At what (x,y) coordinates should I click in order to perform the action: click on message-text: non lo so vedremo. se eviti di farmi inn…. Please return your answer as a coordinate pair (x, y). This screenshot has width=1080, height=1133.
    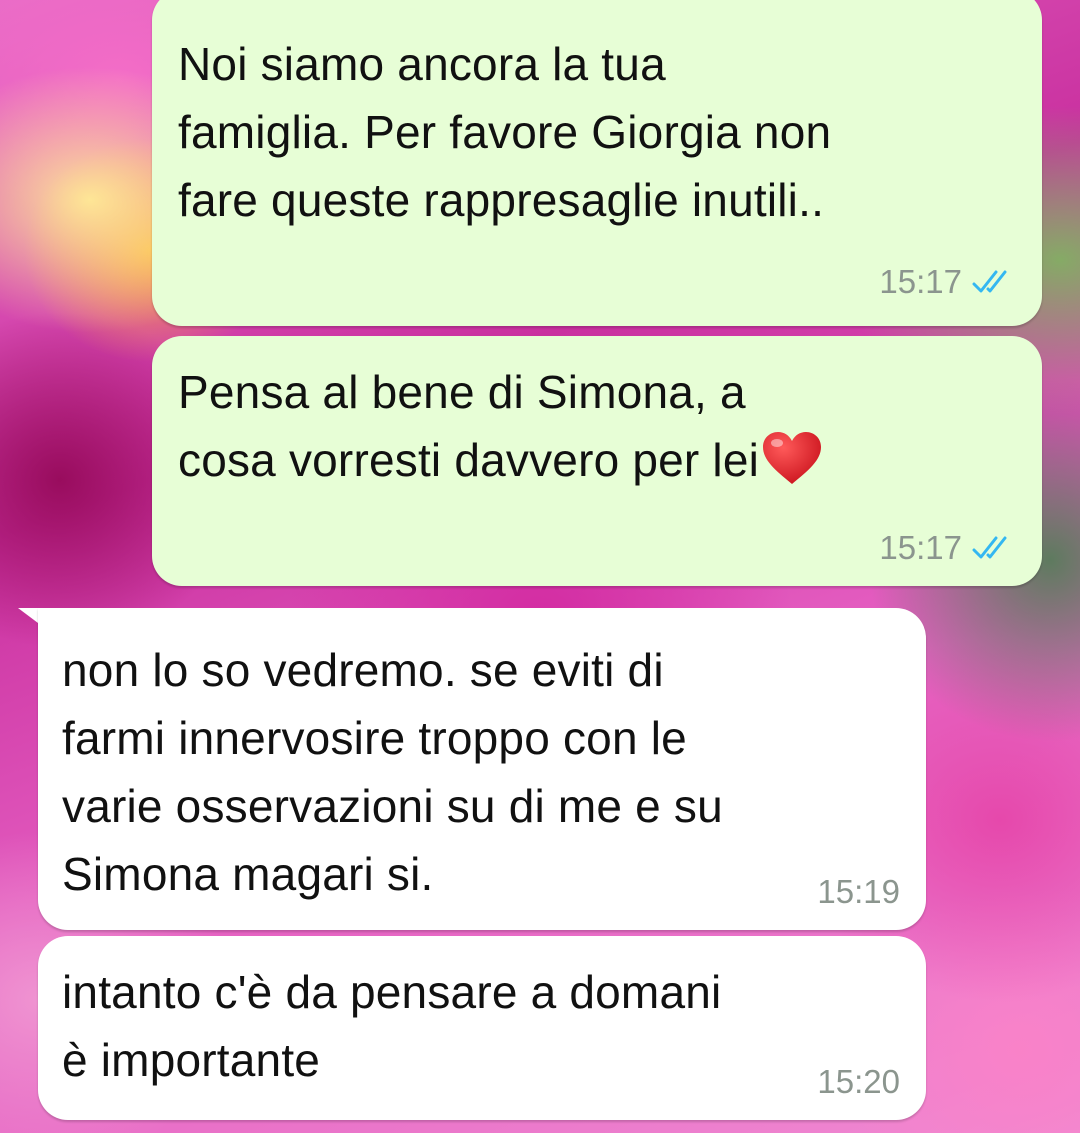
    Looking at the image, I should click on (392, 772).